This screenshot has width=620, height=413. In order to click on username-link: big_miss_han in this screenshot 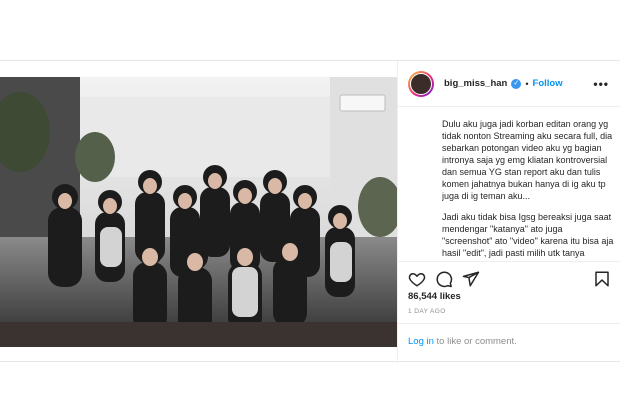, I will do `click(475, 83)`.